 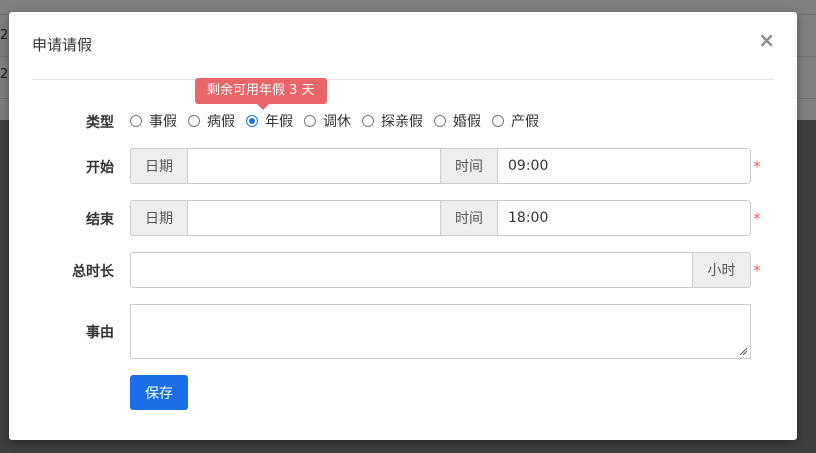 I want to click on radio-option: 探亲假, so click(x=392, y=121).